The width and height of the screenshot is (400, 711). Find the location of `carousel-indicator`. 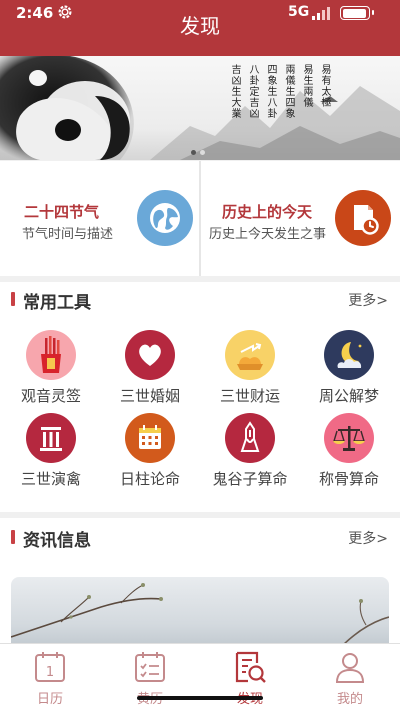

carousel-indicator is located at coordinates (198, 152).